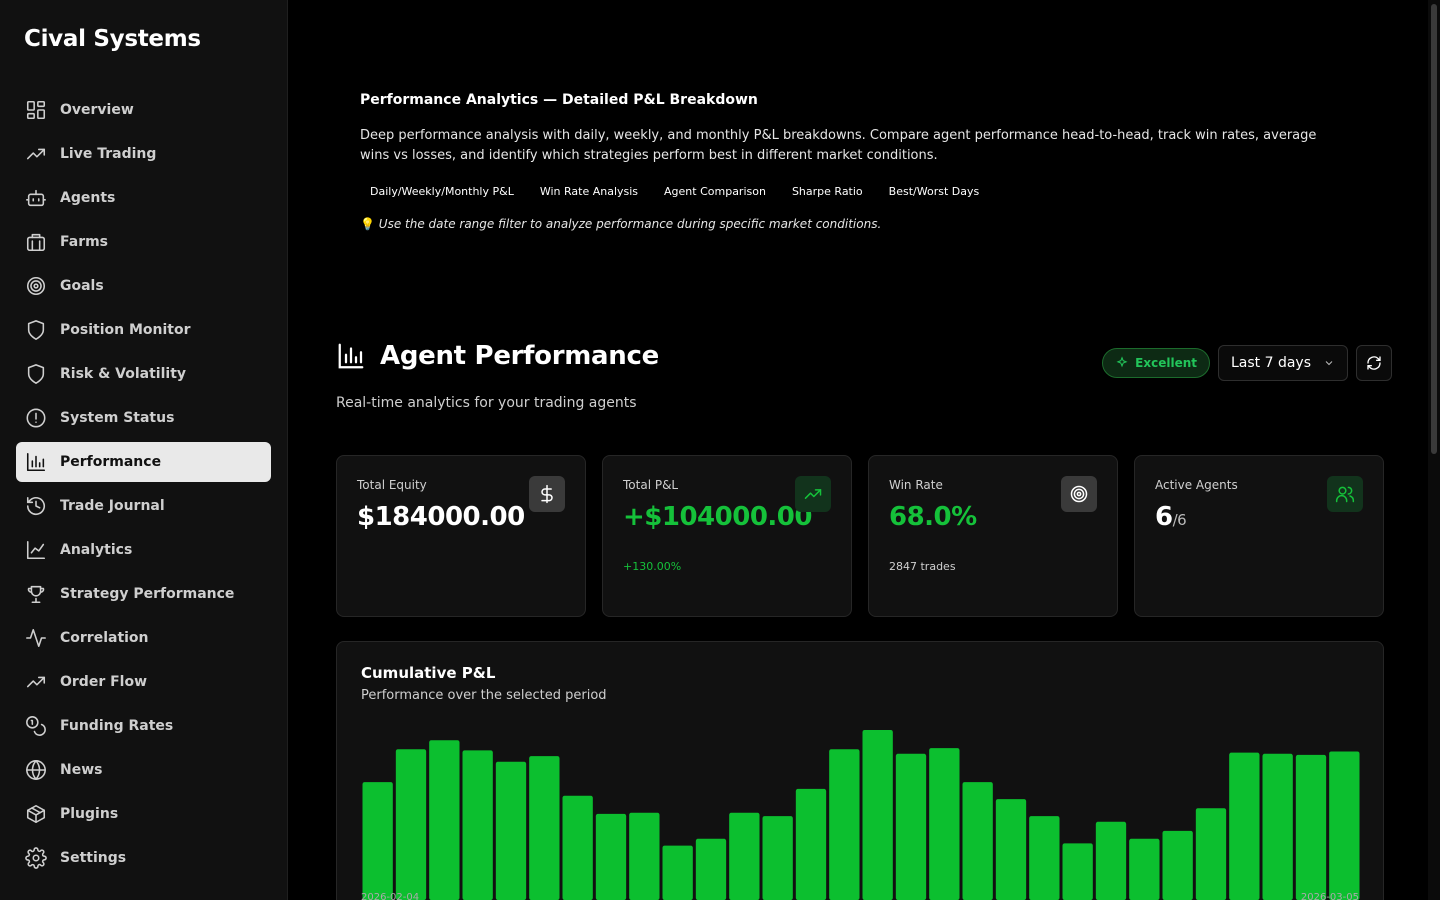  What do you see at coordinates (143, 242) in the screenshot?
I see `sidebar-item-farms: Farms` at bounding box center [143, 242].